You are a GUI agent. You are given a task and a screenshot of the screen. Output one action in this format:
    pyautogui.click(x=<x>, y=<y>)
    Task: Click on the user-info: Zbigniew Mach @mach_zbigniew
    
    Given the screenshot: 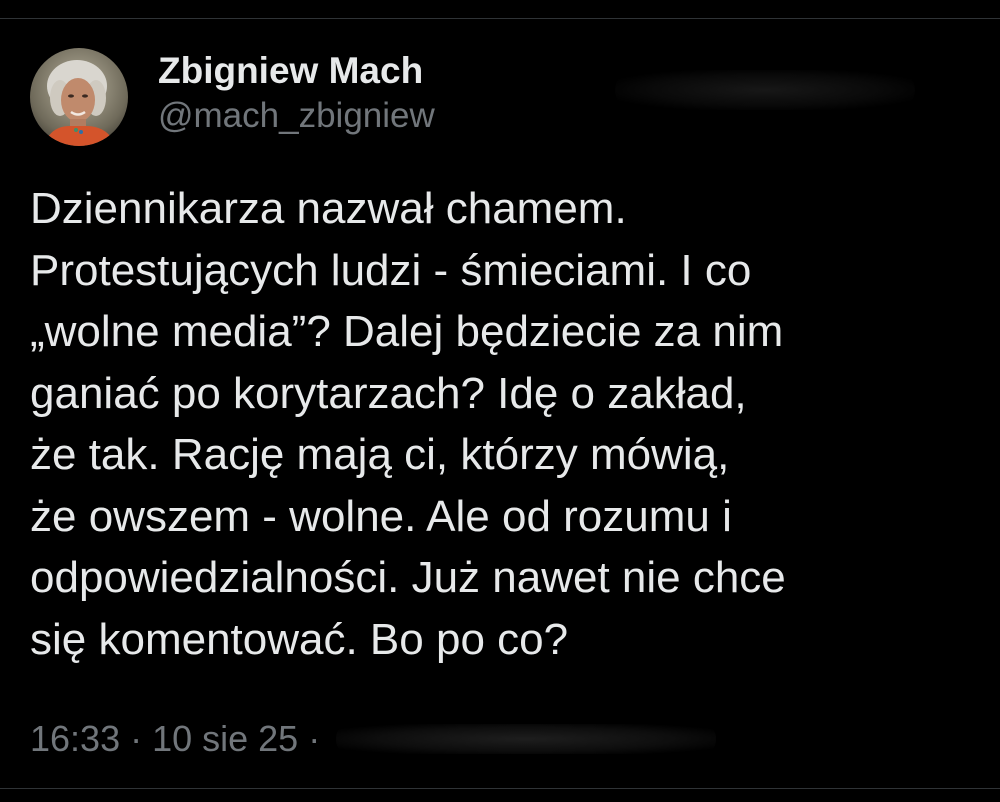 What is the action you would take?
    pyautogui.click(x=296, y=94)
    